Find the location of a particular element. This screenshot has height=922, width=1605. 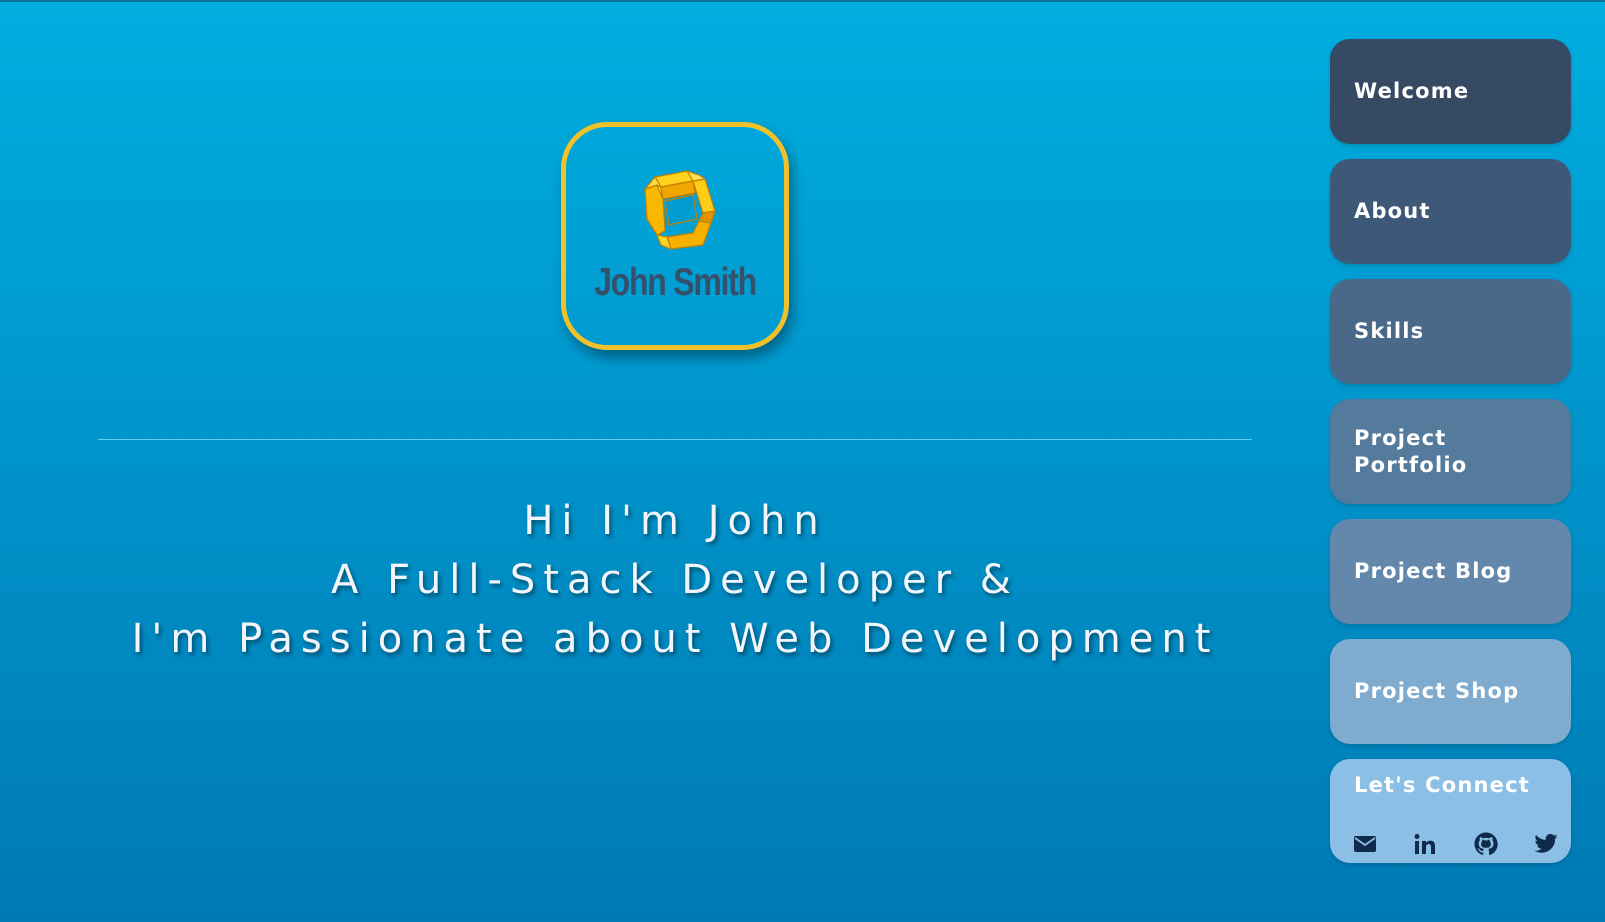

nav-item-label: Project Blog is located at coordinates (1433, 571).